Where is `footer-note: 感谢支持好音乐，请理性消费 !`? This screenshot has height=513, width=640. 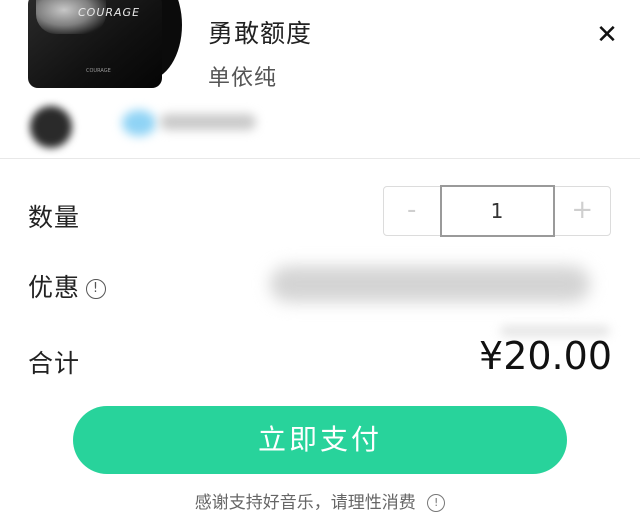 footer-note: 感谢支持好音乐，请理性消费 ! is located at coordinates (320, 500).